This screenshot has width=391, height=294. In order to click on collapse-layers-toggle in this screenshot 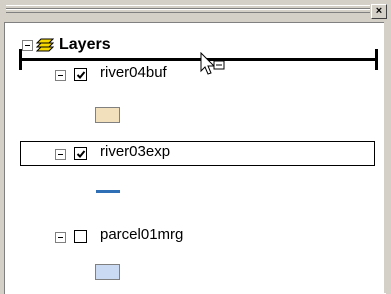, I will do `click(27, 45)`.